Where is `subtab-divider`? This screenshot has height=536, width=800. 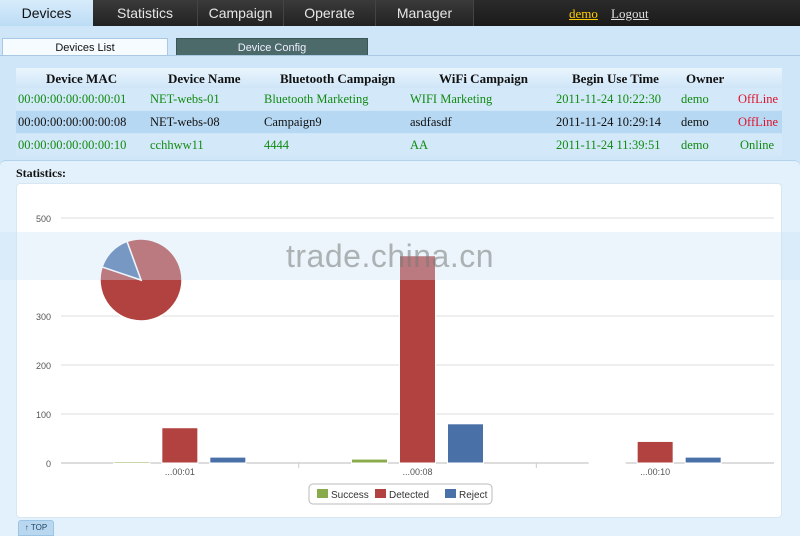 subtab-divider is located at coordinates (400, 55).